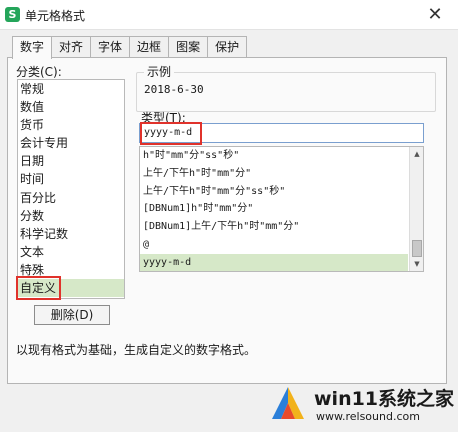 This screenshot has height=432, width=458. What do you see at coordinates (12, 14) in the screenshot?
I see `app-icon: S` at bounding box center [12, 14].